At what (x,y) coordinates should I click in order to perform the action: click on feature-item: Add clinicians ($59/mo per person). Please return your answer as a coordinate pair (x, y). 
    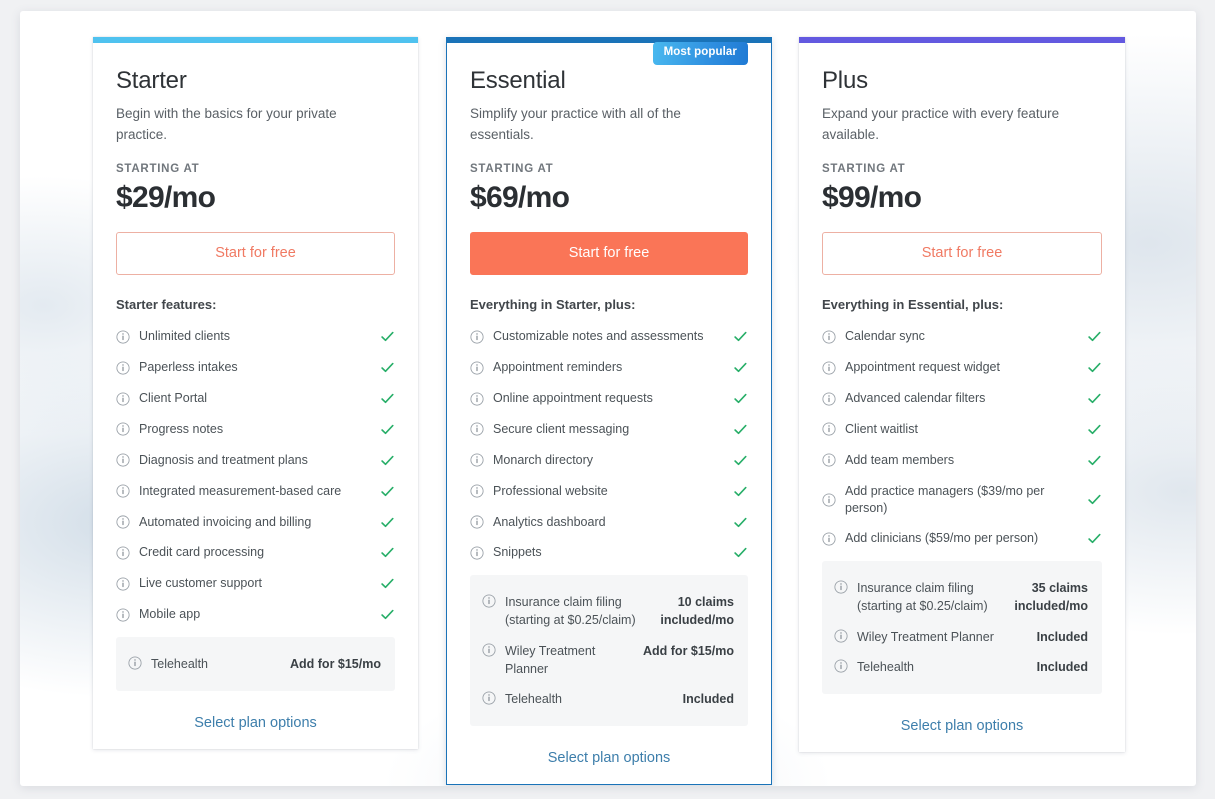
    Looking at the image, I should click on (962, 538).